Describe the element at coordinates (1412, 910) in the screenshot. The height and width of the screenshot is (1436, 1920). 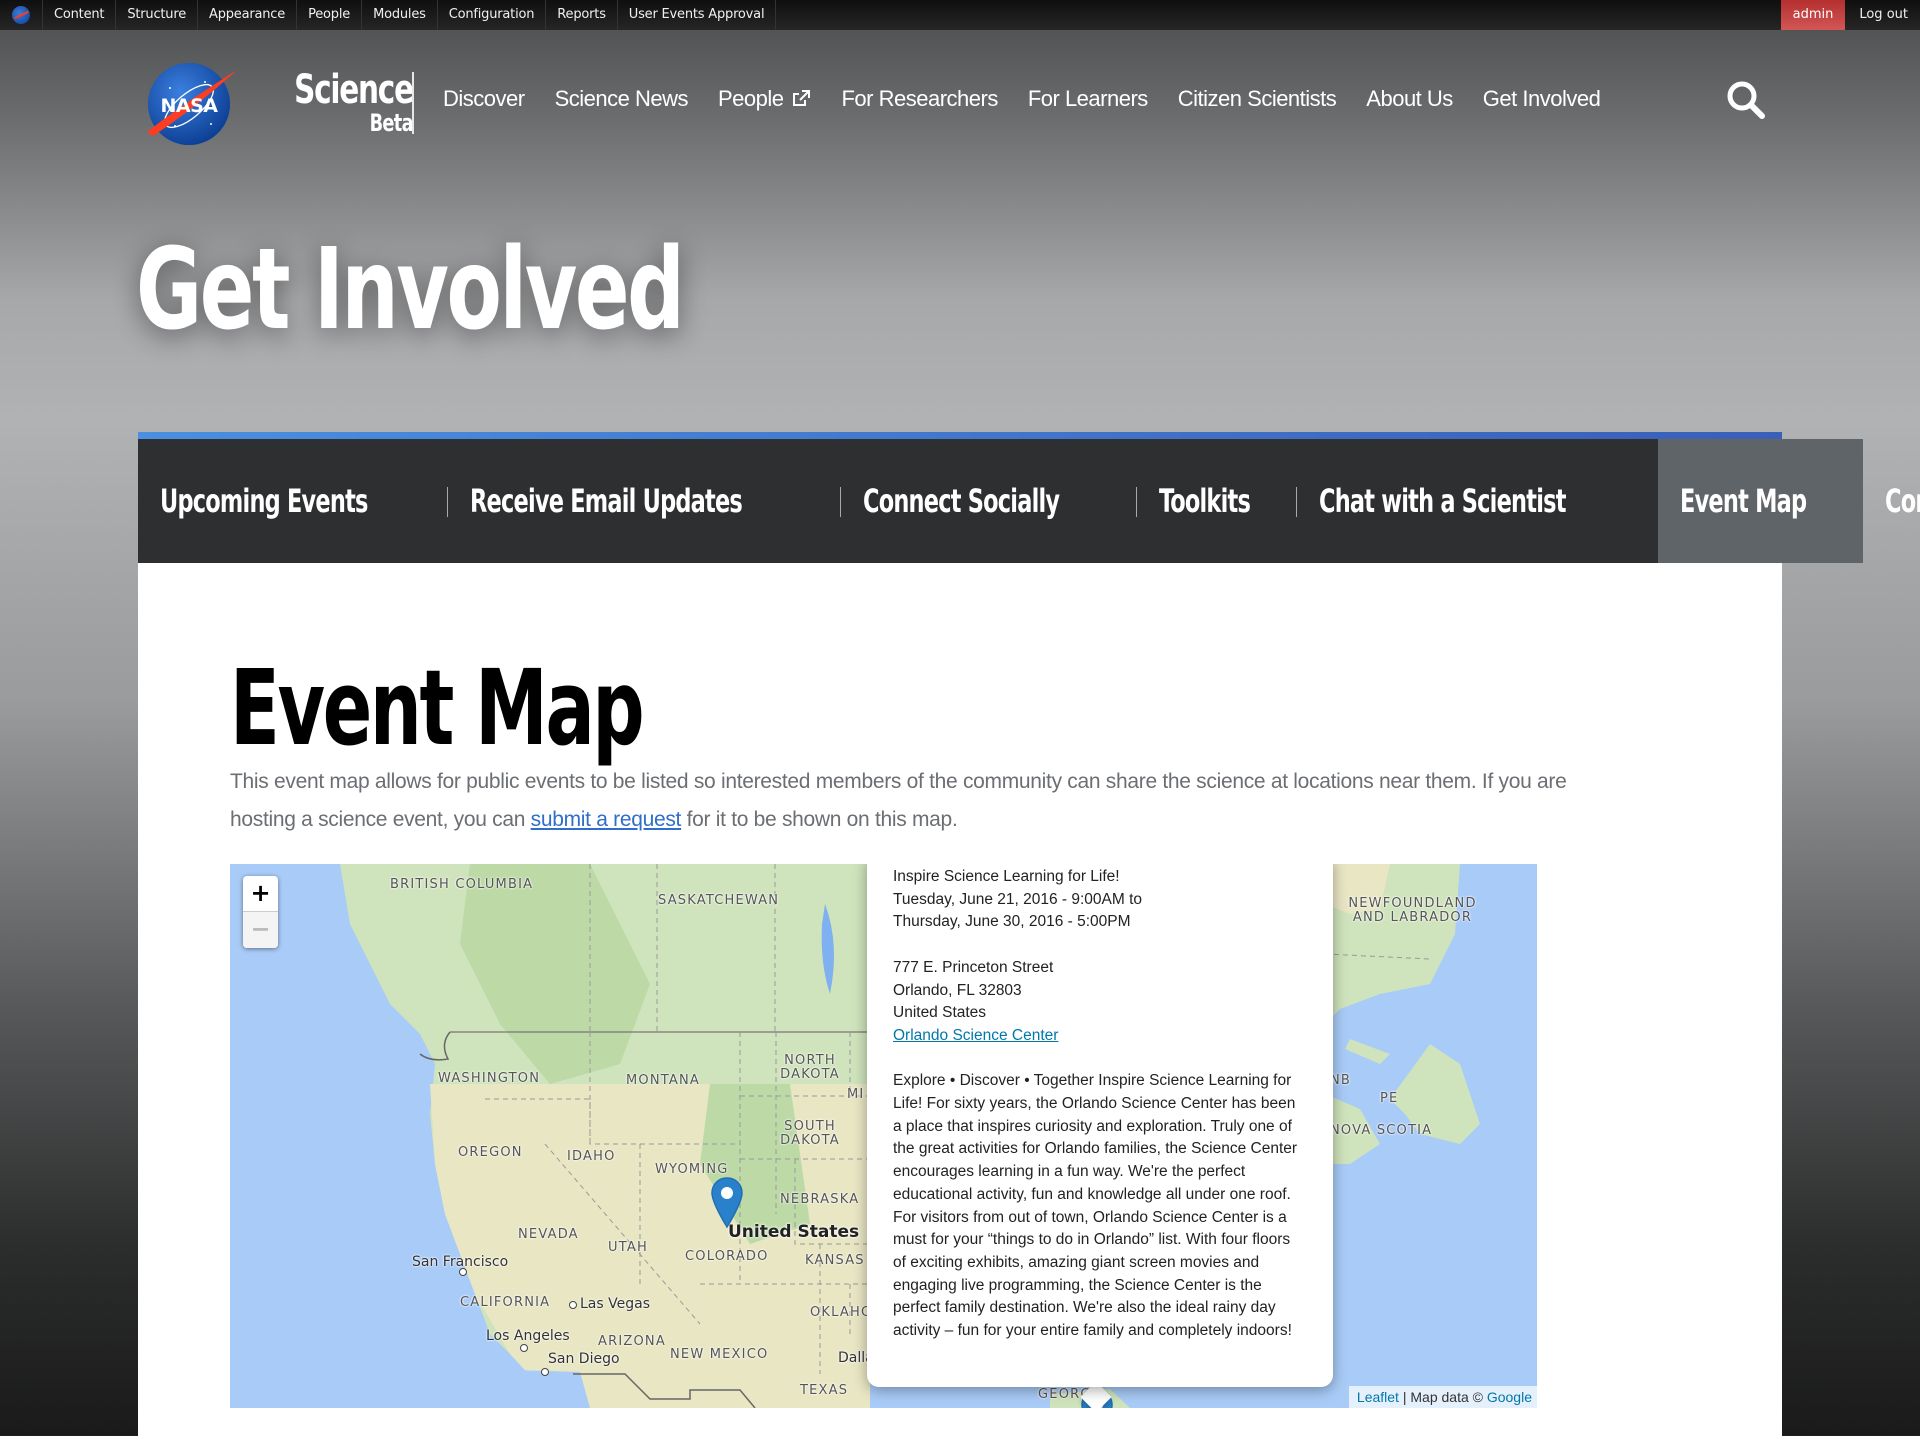
I see `map-label-newfoundland: Newfoundland and Labrador` at that location.